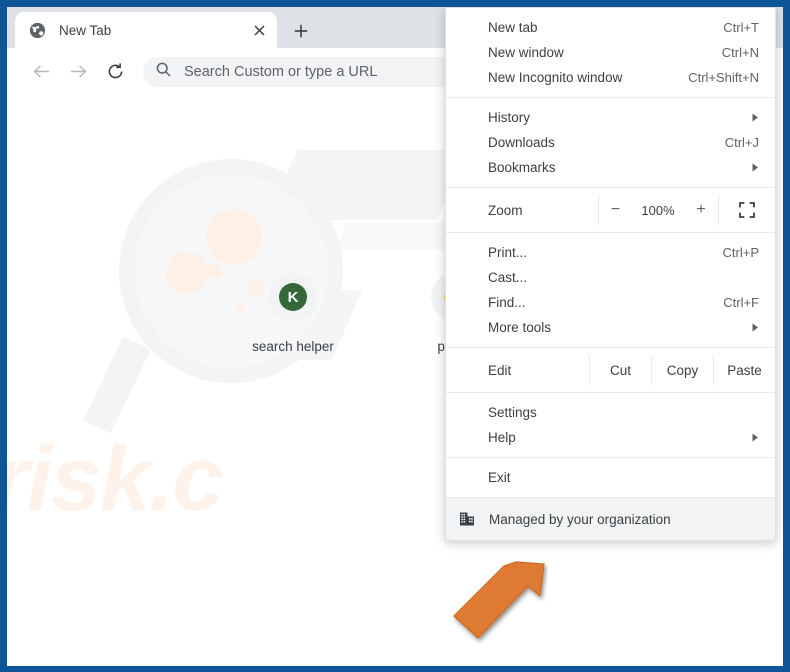  What do you see at coordinates (513, 27) in the screenshot?
I see `menu-item-label: New tab` at bounding box center [513, 27].